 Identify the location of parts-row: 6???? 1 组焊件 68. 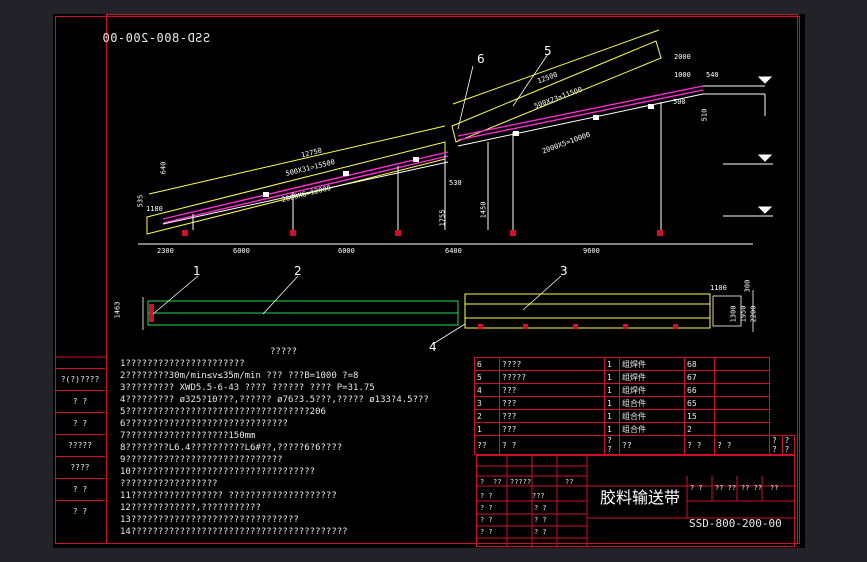
(634, 364).